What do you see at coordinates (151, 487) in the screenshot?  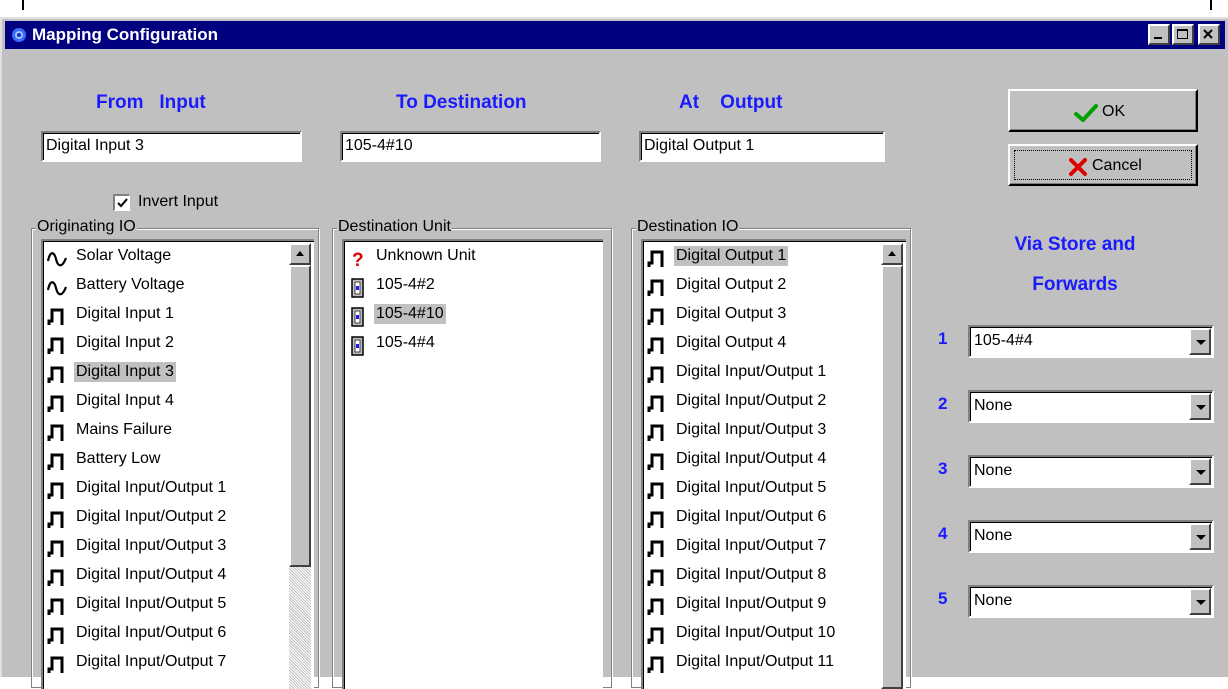 I see `list-item-label: Digital Input/Output 1` at bounding box center [151, 487].